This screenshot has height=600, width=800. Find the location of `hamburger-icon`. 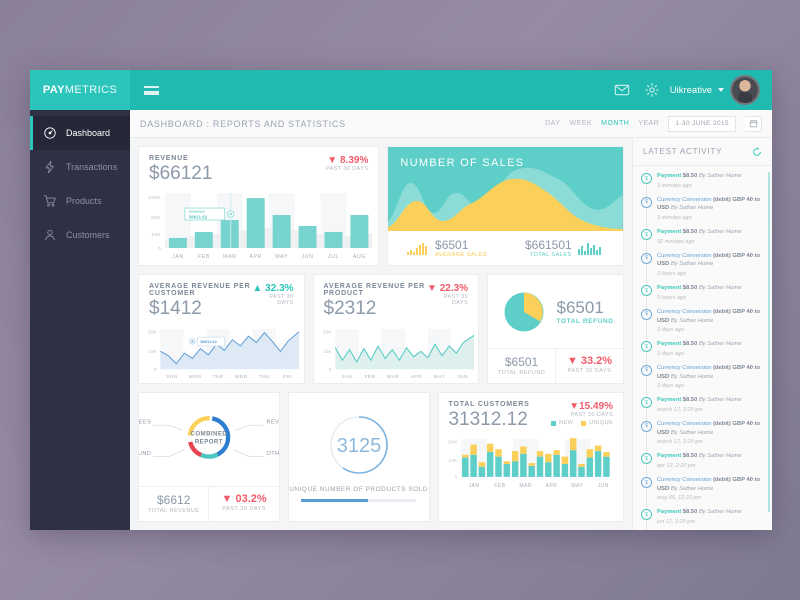

hamburger-icon is located at coordinates (151, 90).